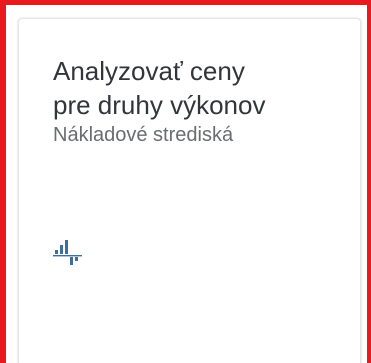  Describe the element at coordinates (198, 88) in the screenshot. I see `tile-title: Analyzovať ceny pre druhy výkonov` at that location.